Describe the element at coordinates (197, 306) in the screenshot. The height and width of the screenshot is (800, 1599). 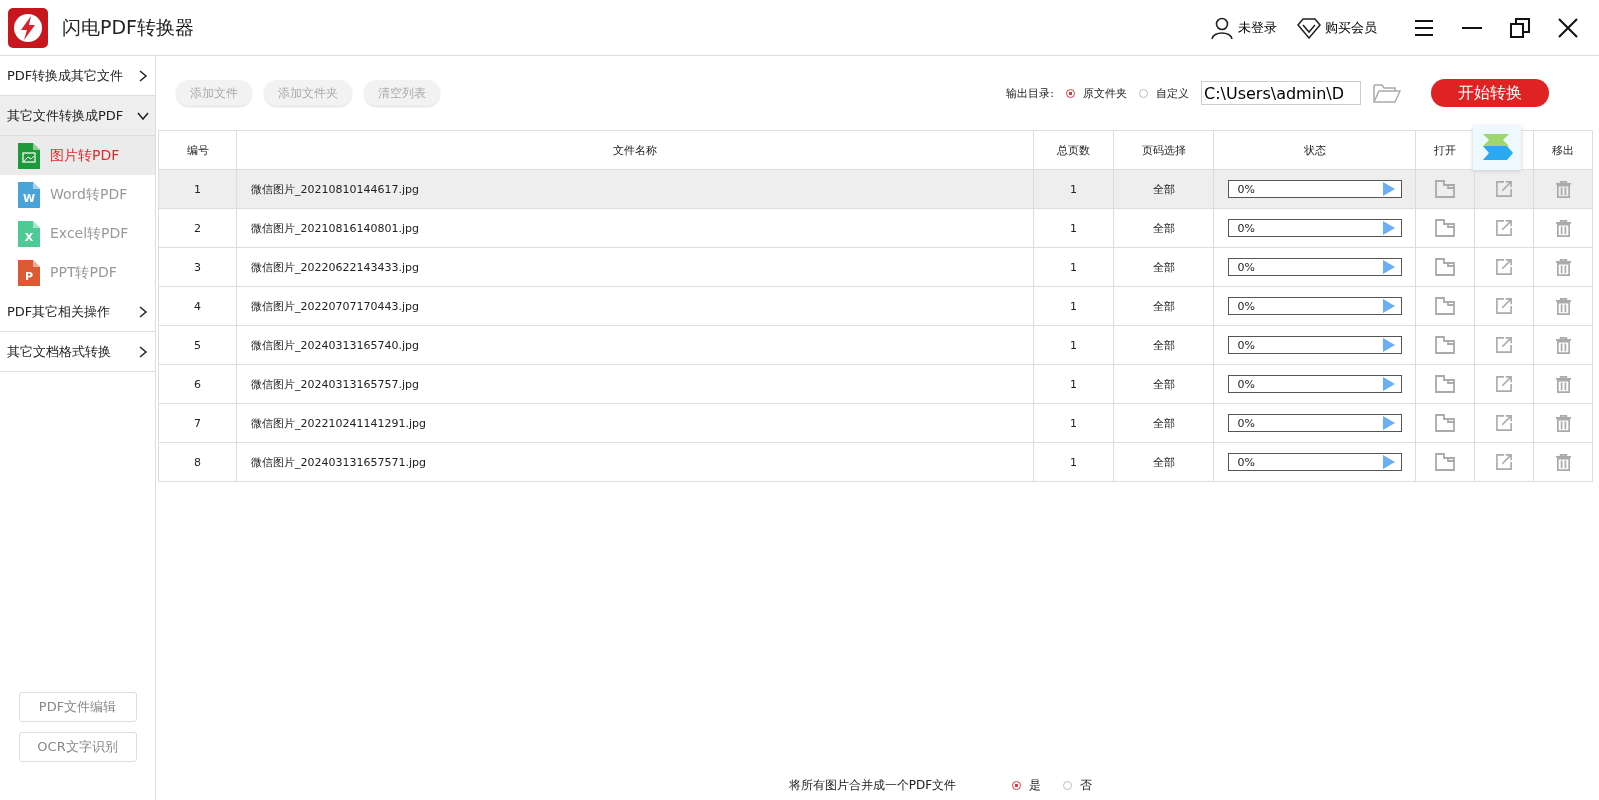
I see `row-number: 4` at that location.